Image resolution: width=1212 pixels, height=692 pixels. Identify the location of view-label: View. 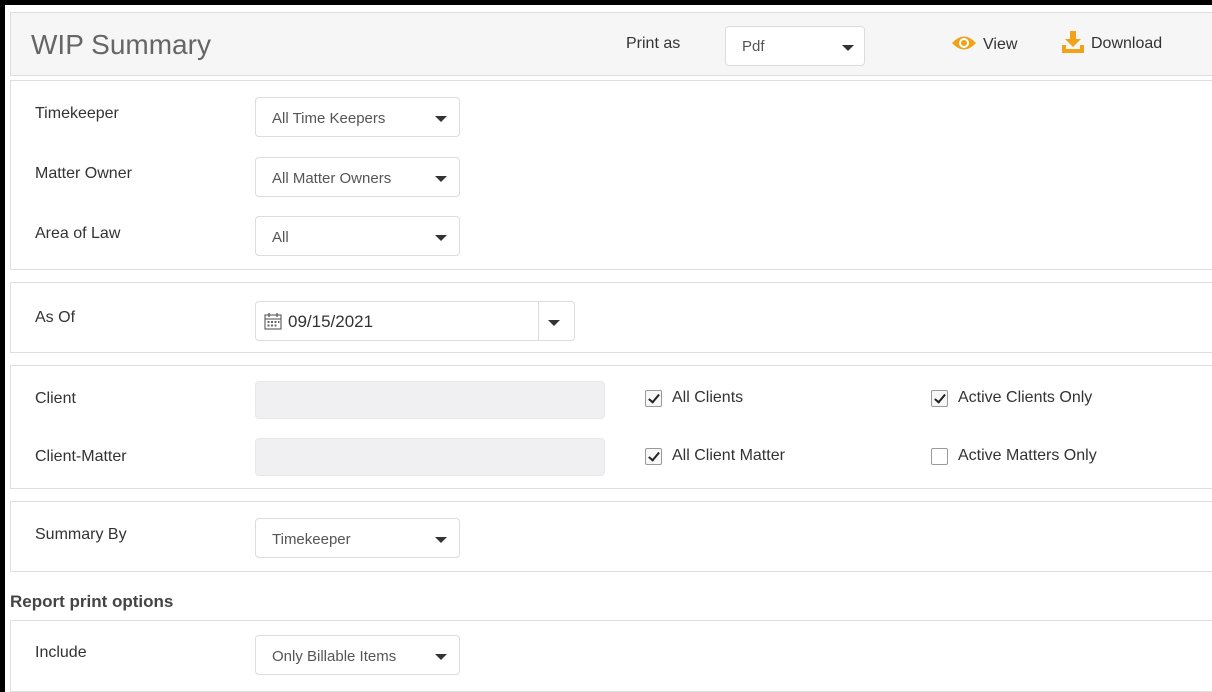
(1000, 44).